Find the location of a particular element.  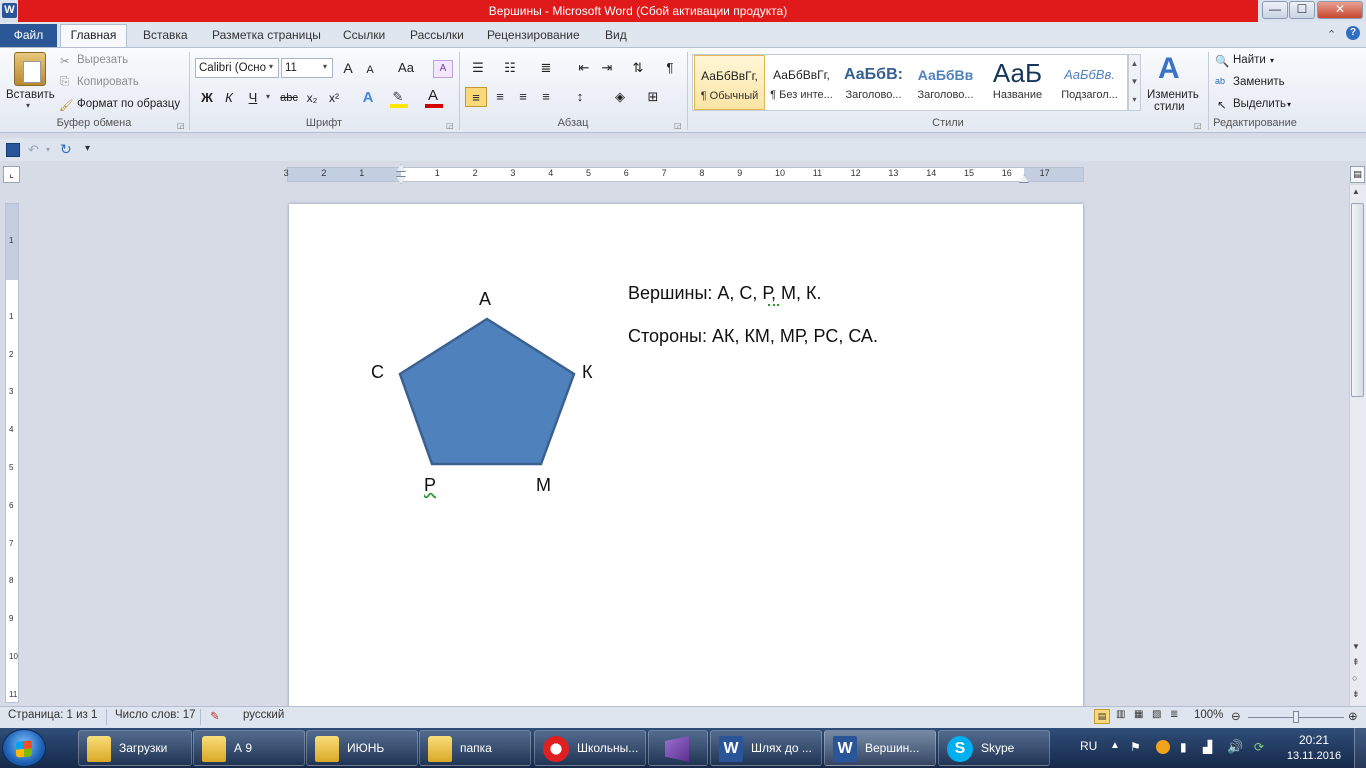

sides-text-line: Стороны: АК, КМ, МР, РС, СА. is located at coordinates (753, 336).